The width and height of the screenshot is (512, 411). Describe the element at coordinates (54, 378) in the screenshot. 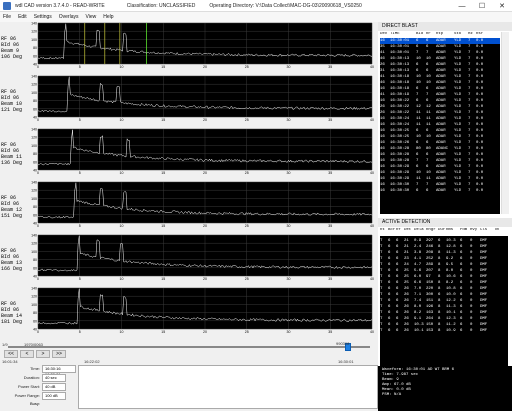

I see `duration-select: 40 sec` at that location.